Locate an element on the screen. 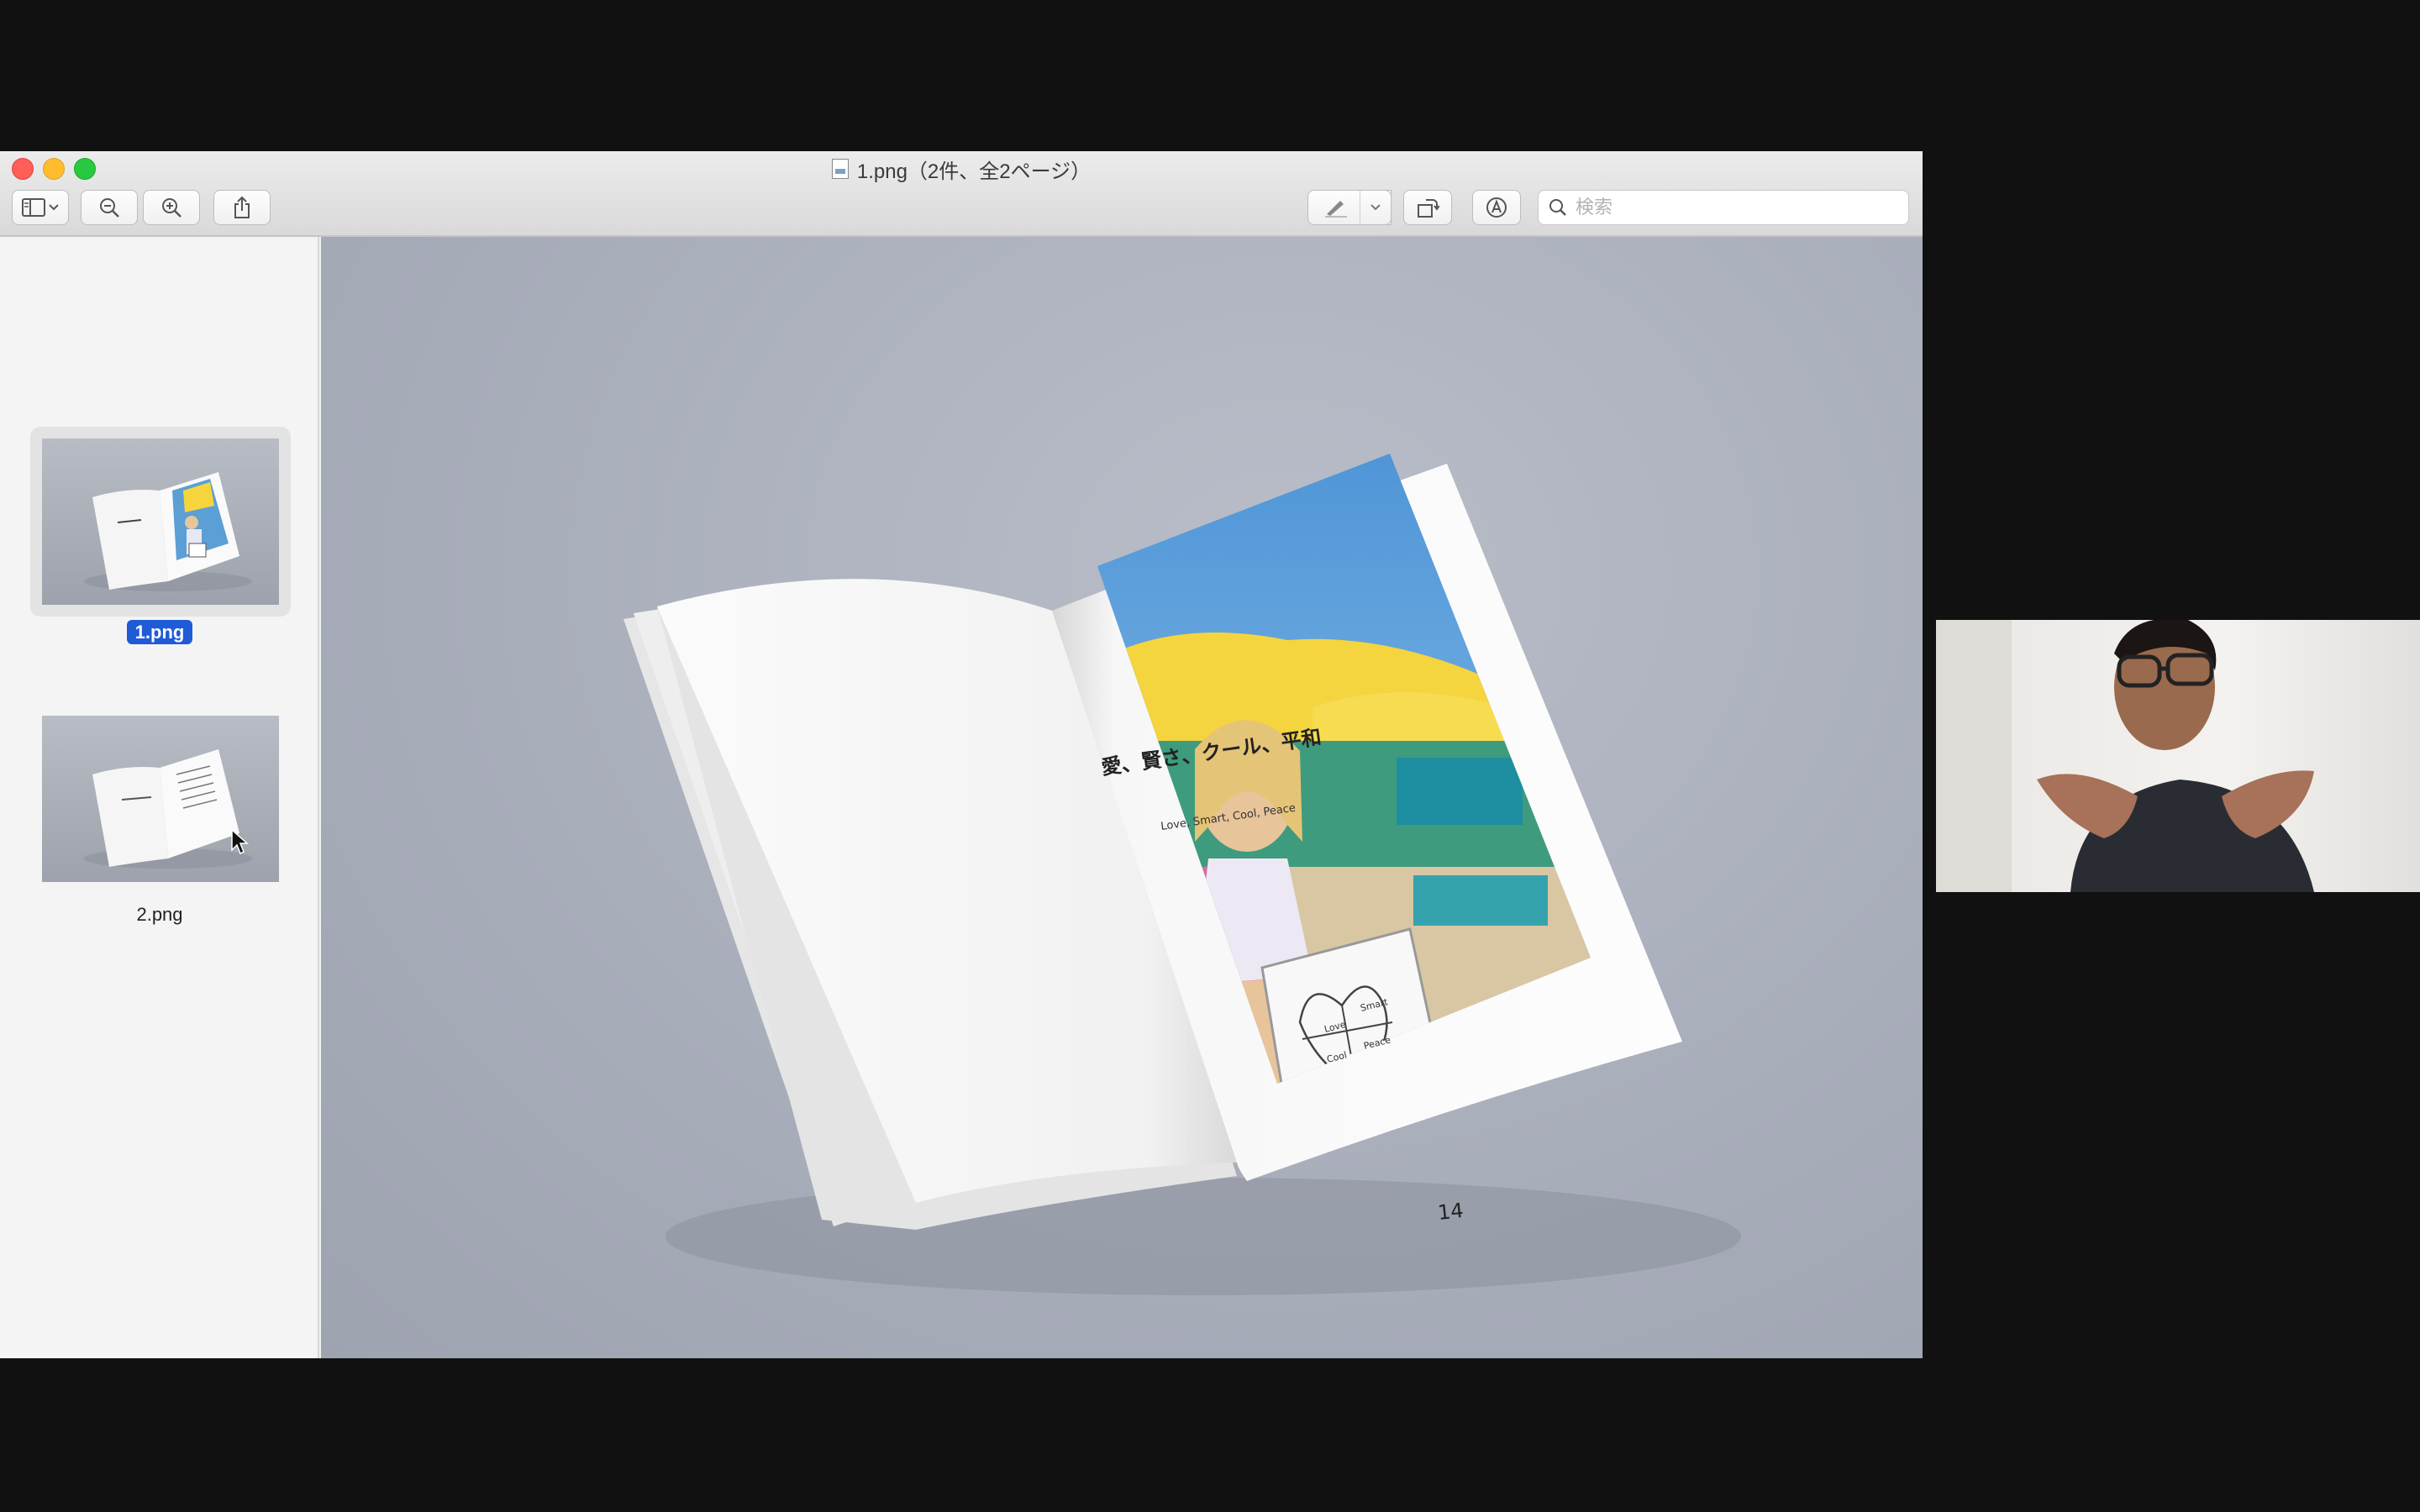  zoom-out-button is located at coordinates (109, 207).